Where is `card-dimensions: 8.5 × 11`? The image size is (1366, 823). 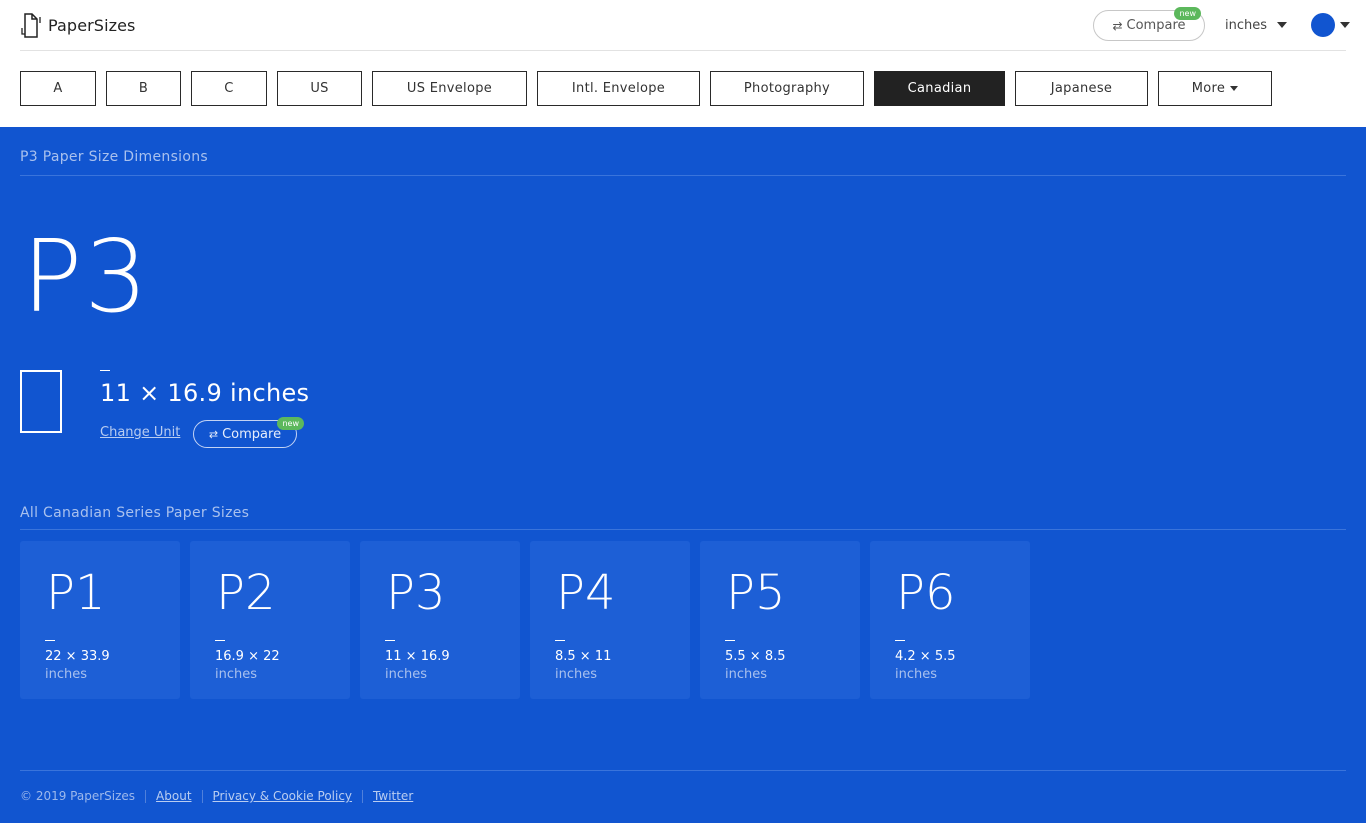 card-dimensions: 8.5 × 11 is located at coordinates (583, 656).